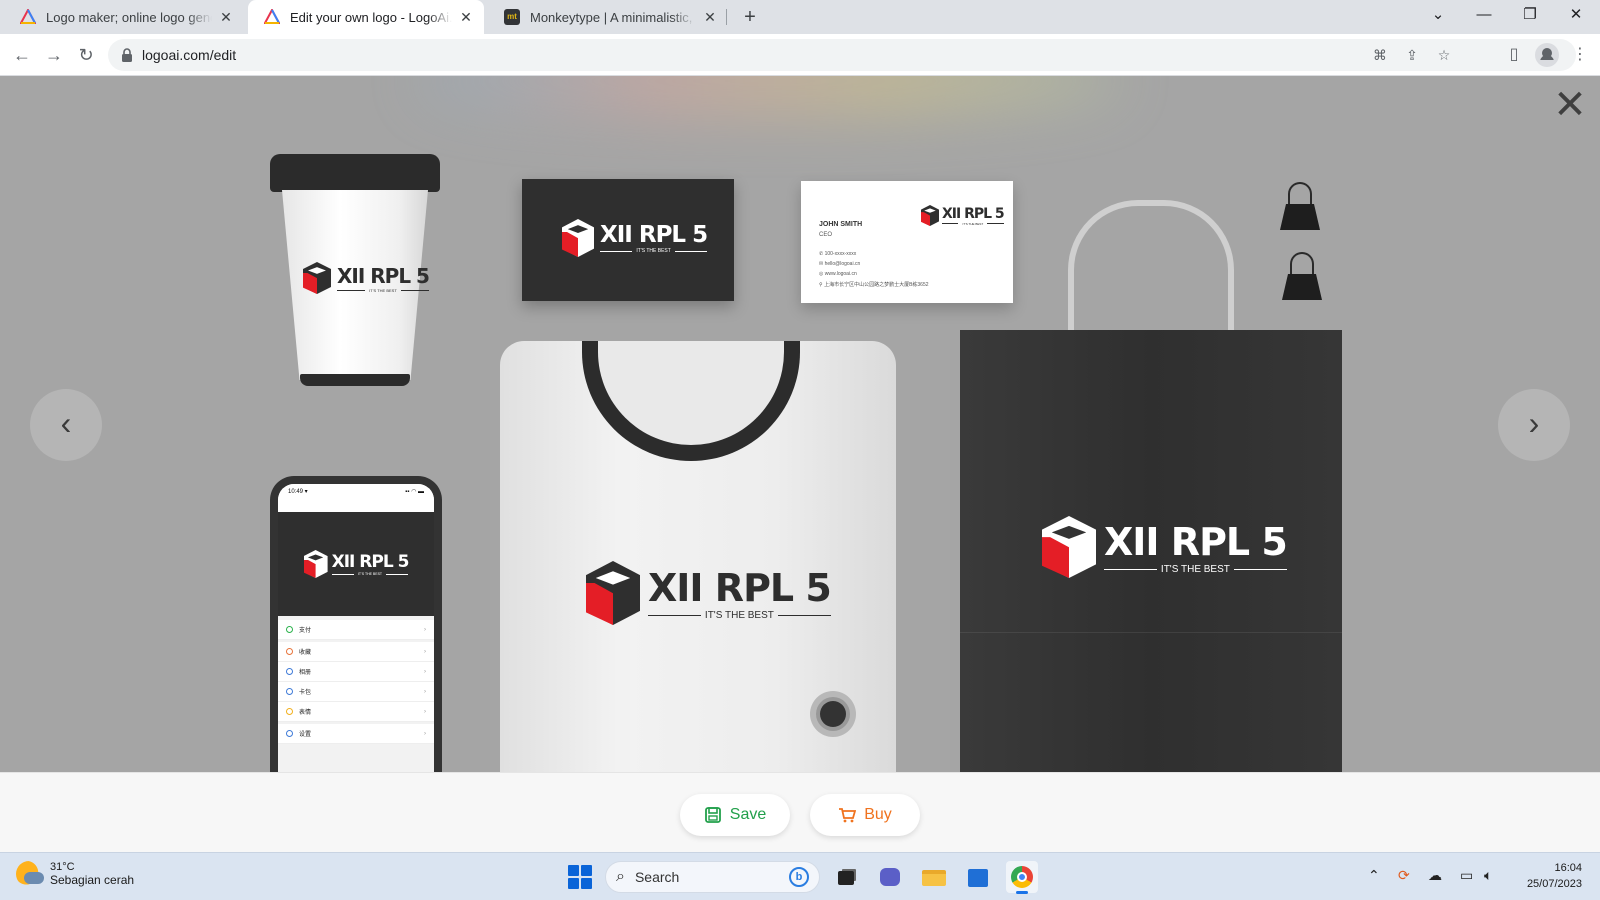 The image size is (1600, 900). I want to click on emoji-icon, so click(289, 711).